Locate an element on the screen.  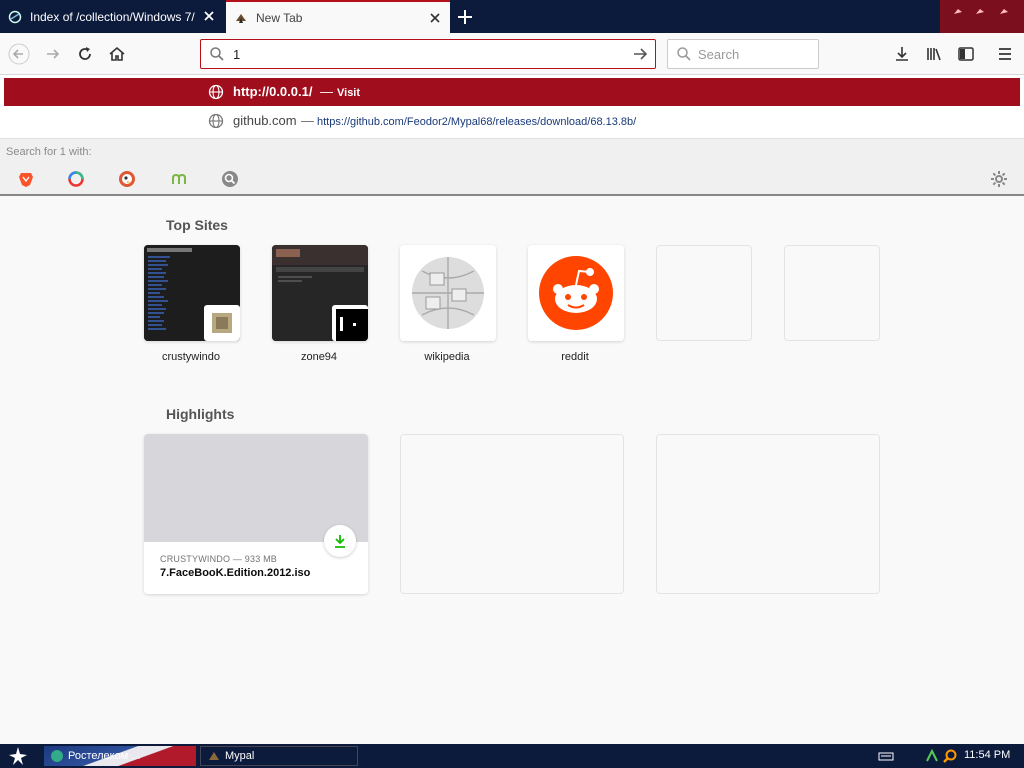
top-sites-heading: Top Sites is located at coordinates (197, 225).